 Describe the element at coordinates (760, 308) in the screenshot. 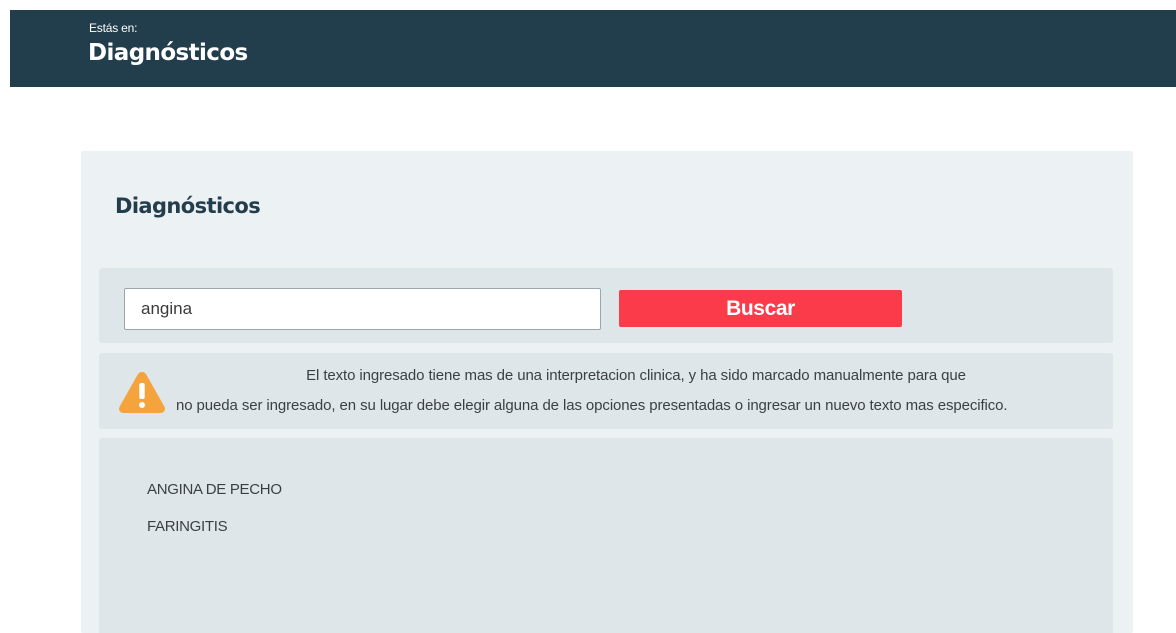

I see `search-button: Buscar` at that location.